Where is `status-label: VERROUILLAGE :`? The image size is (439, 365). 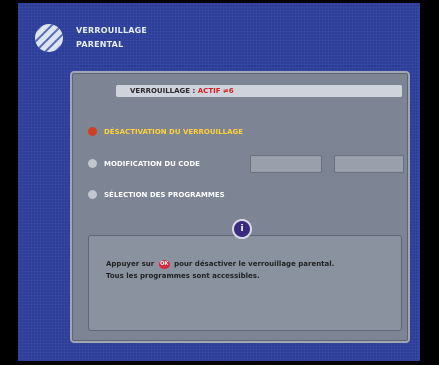
status-label: VERROUILLAGE : is located at coordinates (164, 91).